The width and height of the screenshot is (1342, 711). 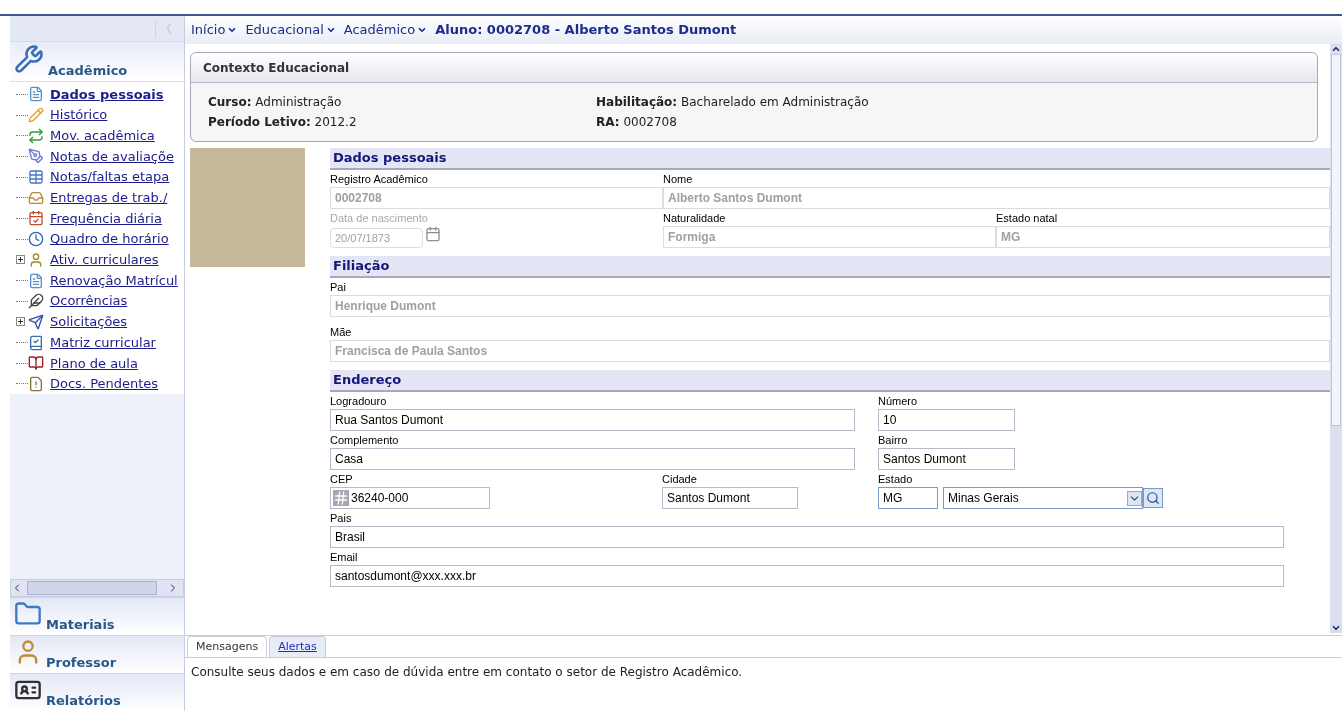 I want to click on nav-link: Docs. Pendentes, so click(x=104, y=384).